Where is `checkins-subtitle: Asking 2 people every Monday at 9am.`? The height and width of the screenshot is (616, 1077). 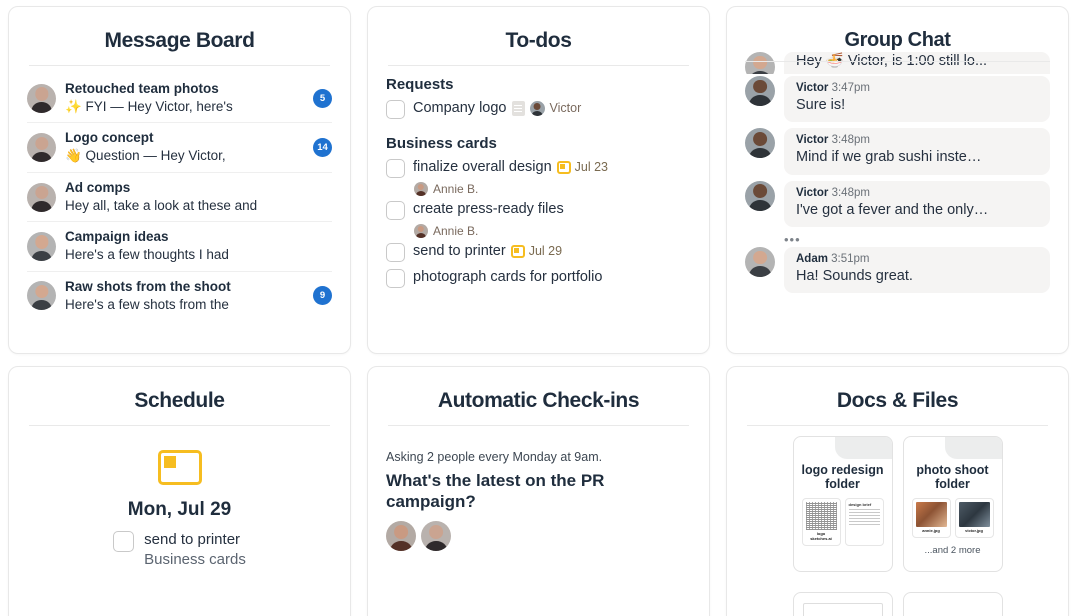
checkins-subtitle: Asking 2 people every Monday at 9am. is located at coordinates (494, 457).